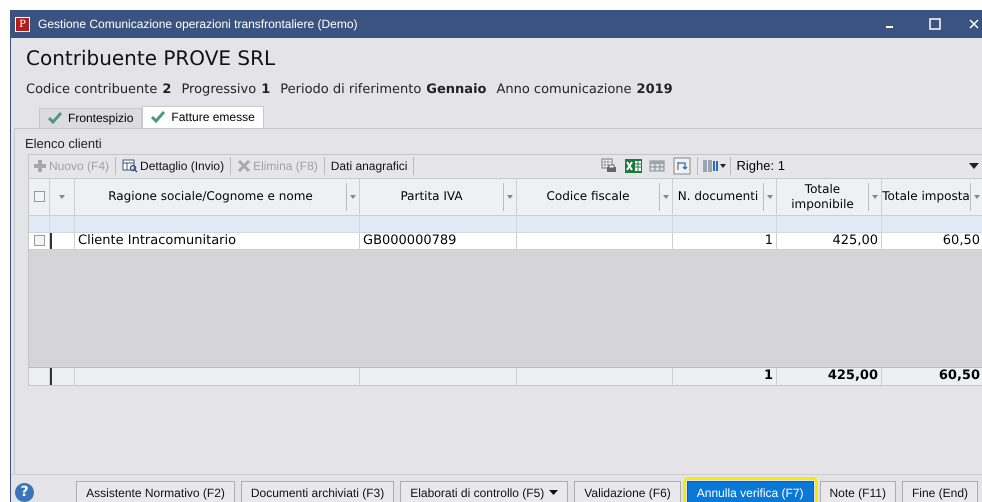 This screenshot has width=982, height=502. Describe the element at coordinates (681, 166) in the screenshot. I see `export-icon` at that location.